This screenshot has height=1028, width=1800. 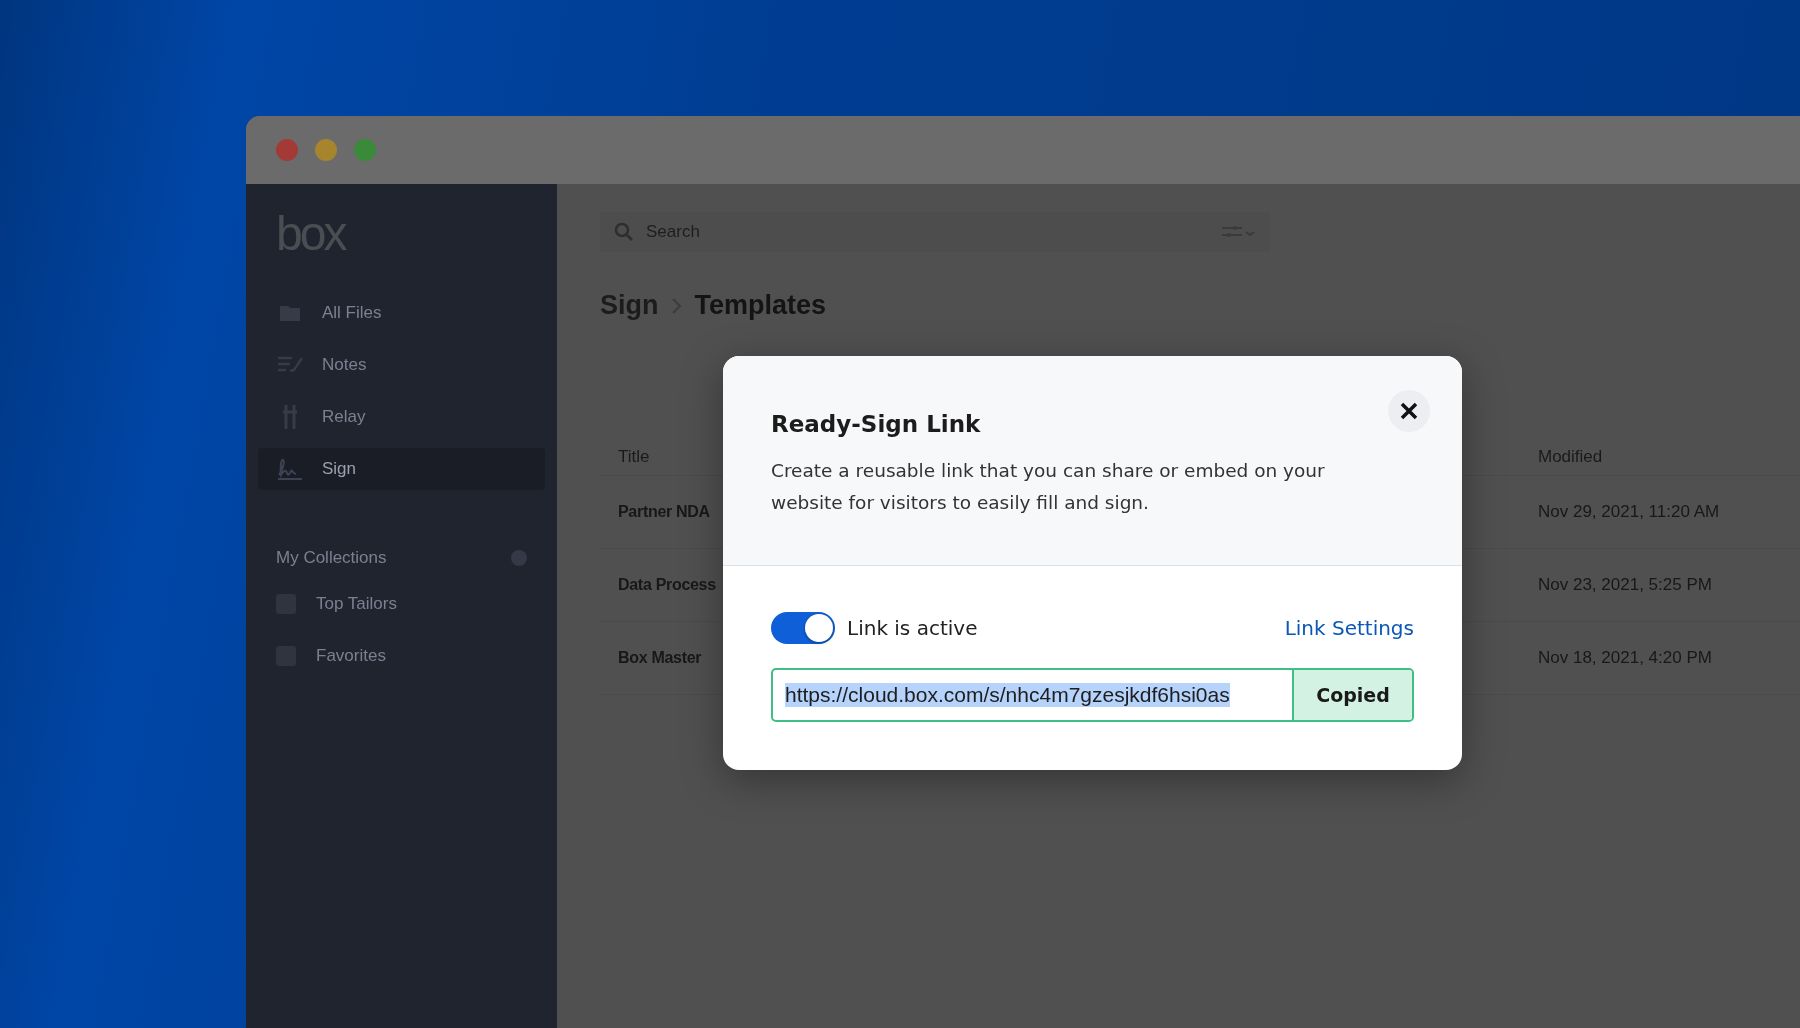 What do you see at coordinates (401, 365) in the screenshot?
I see `sidebar-item: Notes` at bounding box center [401, 365].